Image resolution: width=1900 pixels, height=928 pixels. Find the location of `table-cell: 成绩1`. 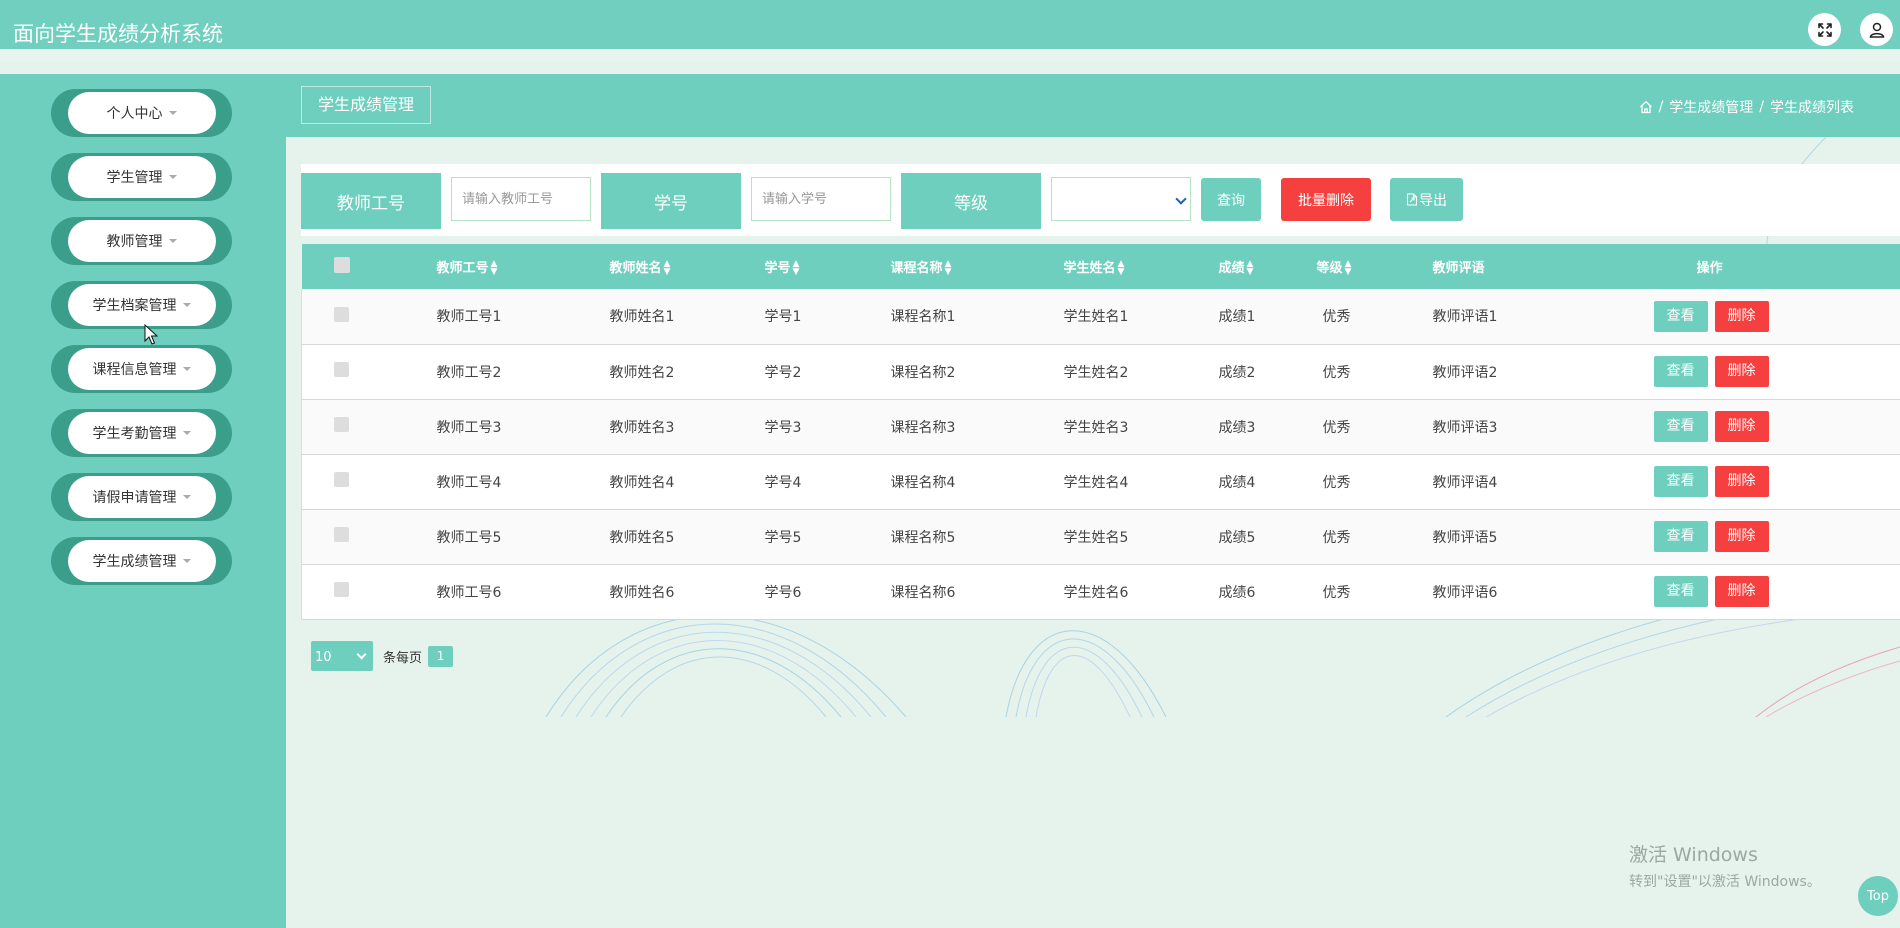

table-cell: 成绩1 is located at coordinates (1237, 317).